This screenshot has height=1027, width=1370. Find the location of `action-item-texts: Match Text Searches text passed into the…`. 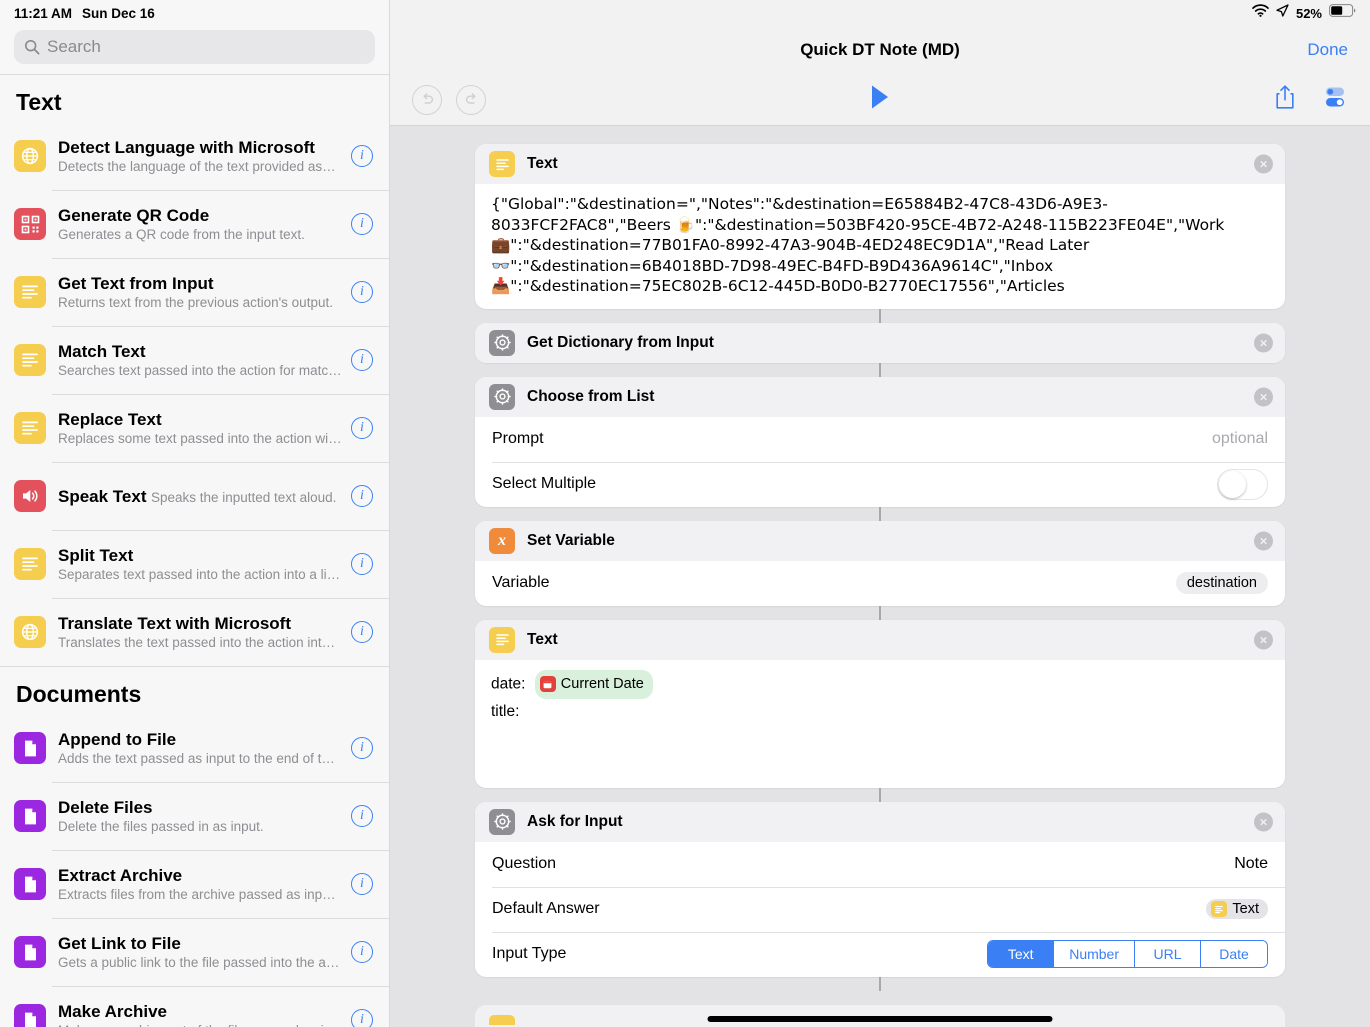

action-item-texts: Match Text Searches text passed into the… is located at coordinates (200, 360).